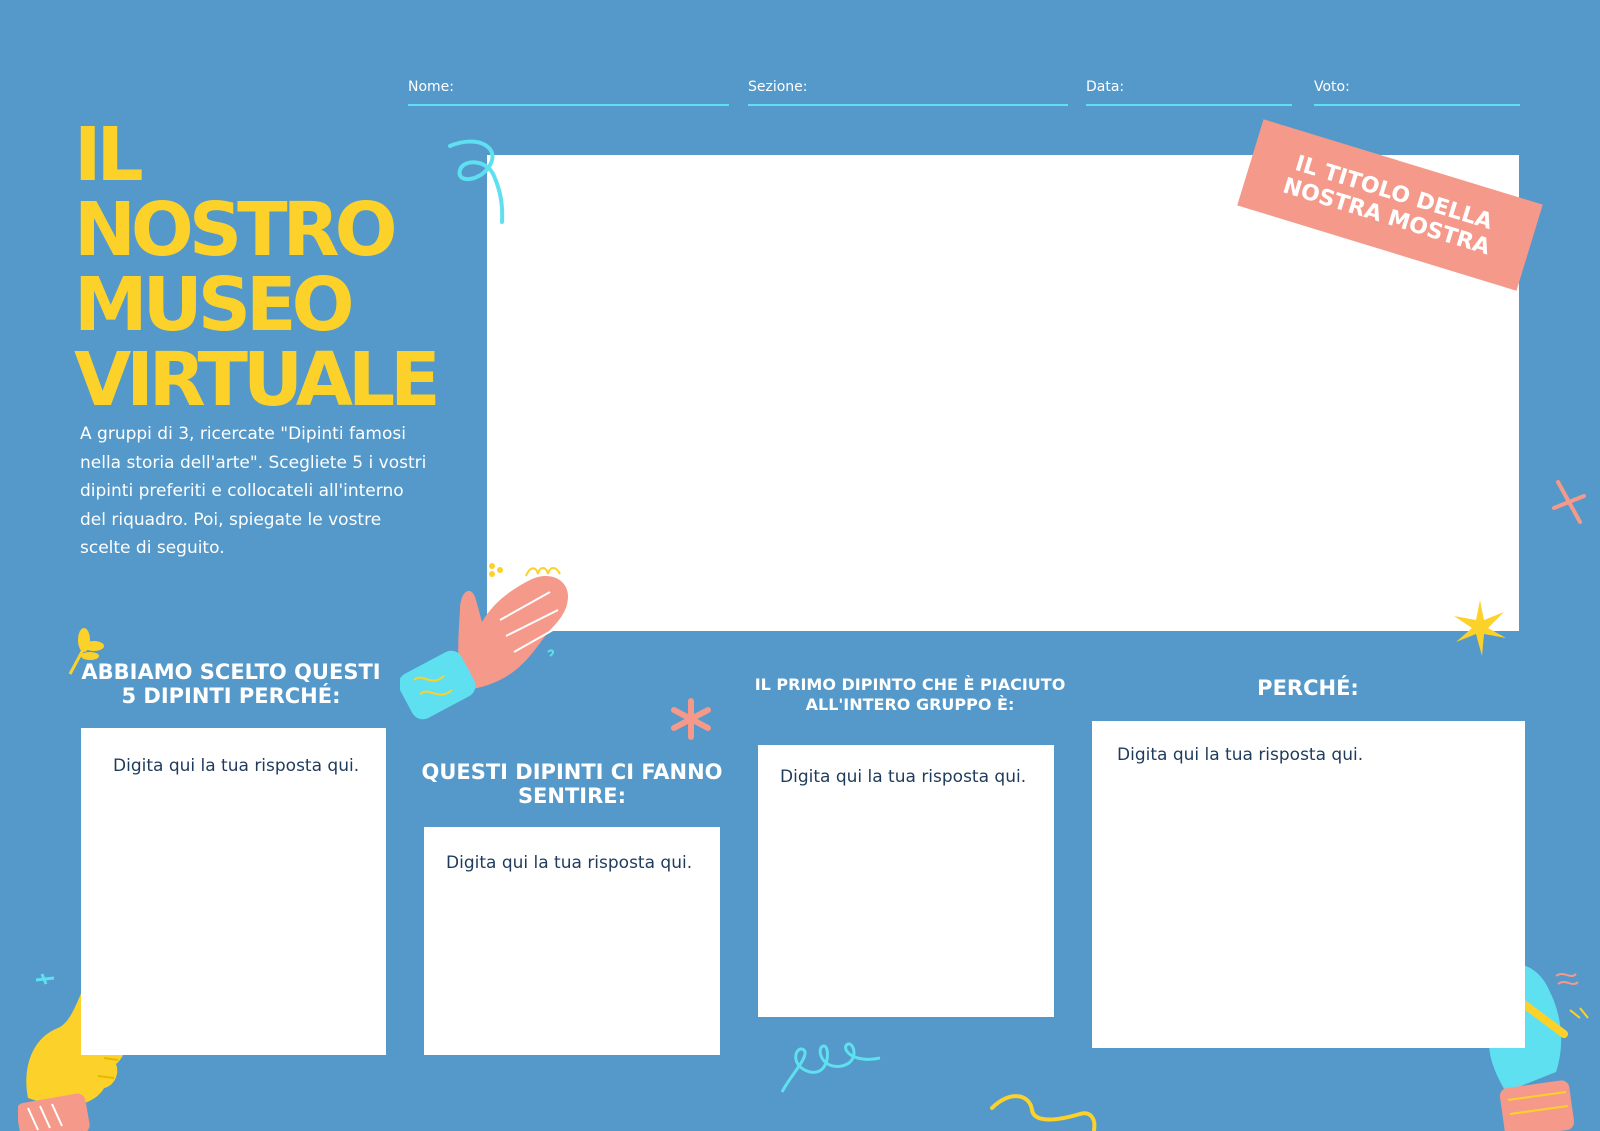 This screenshot has width=1600, height=1131. Describe the element at coordinates (906, 881) in the screenshot. I see `answer-box-first-painting: Digita qui la tua risposta qui.` at that location.